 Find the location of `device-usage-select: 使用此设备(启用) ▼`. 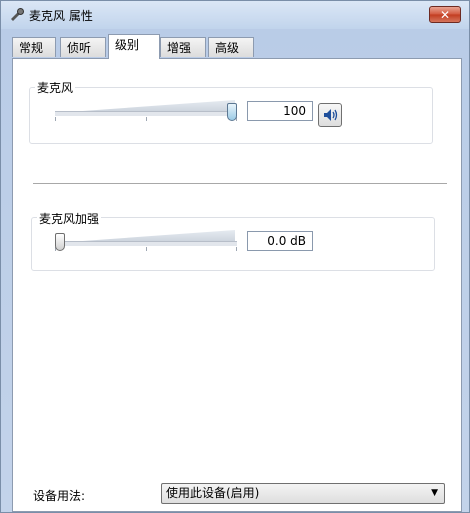

device-usage-select: 使用此设备(启用) ▼ is located at coordinates (303, 493).